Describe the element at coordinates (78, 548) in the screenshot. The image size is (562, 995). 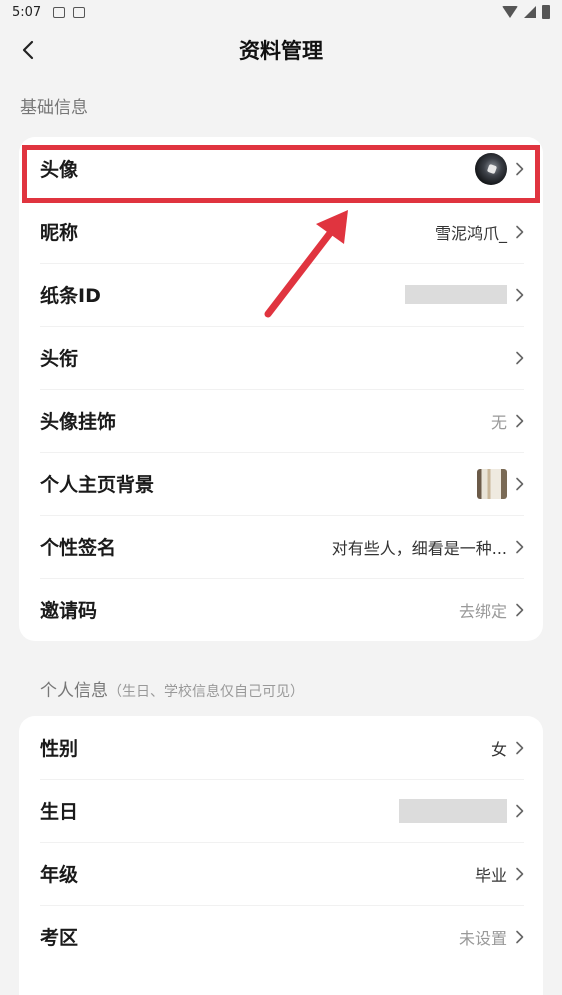
I see `row-label: 个性签名` at that location.